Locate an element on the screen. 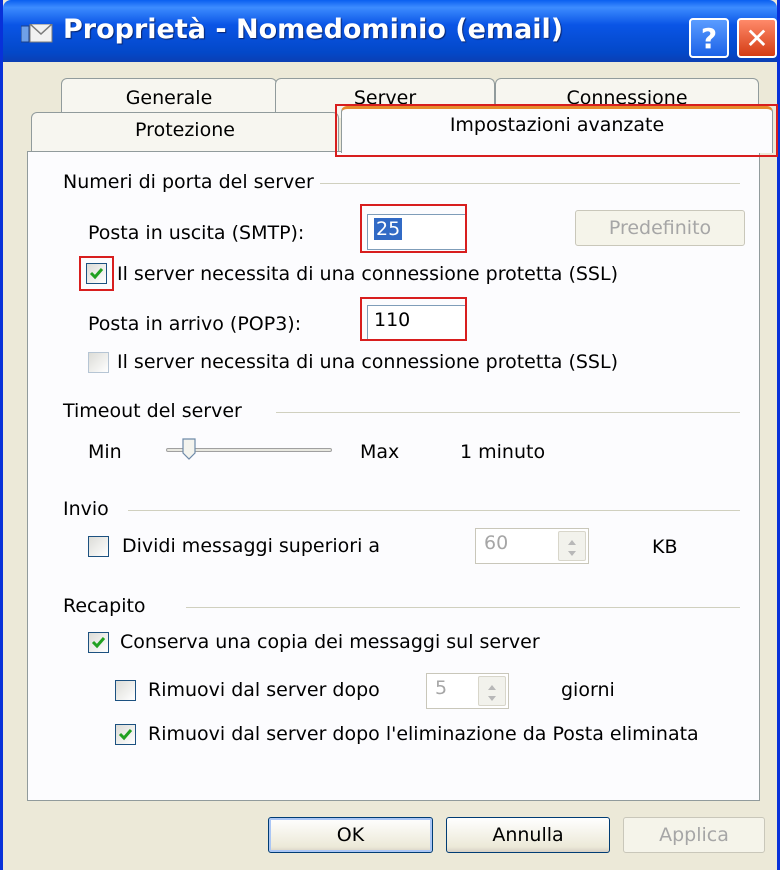  timeout-value: 1 minuto is located at coordinates (503, 452).